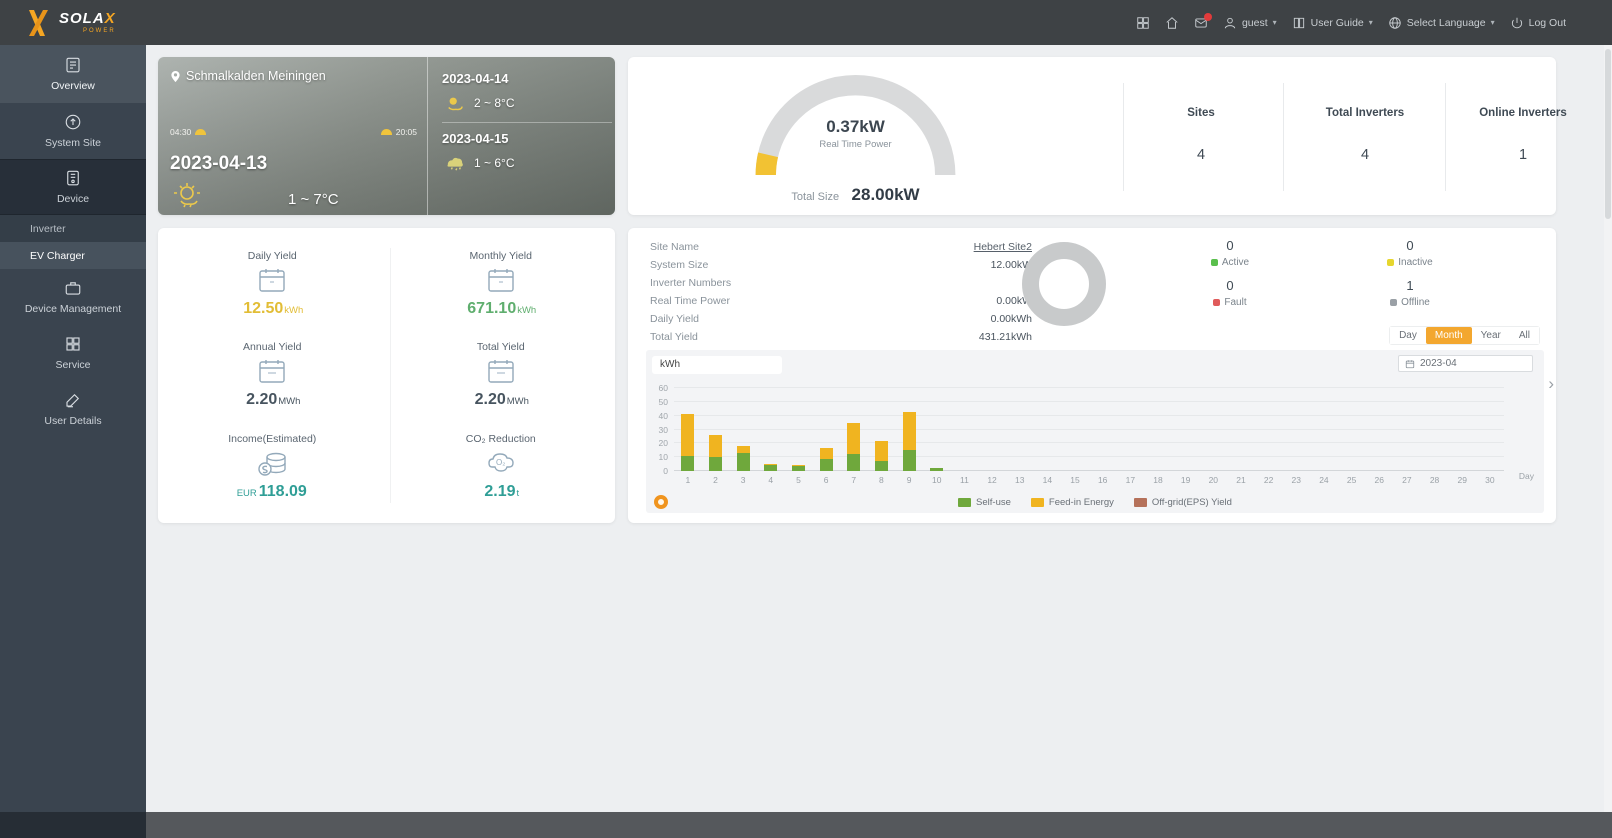 The width and height of the screenshot is (1612, 838). Describe the element at coordinates (73, 74) in the screenshot. I see `sidebar-item-overview: Overview` at that location.